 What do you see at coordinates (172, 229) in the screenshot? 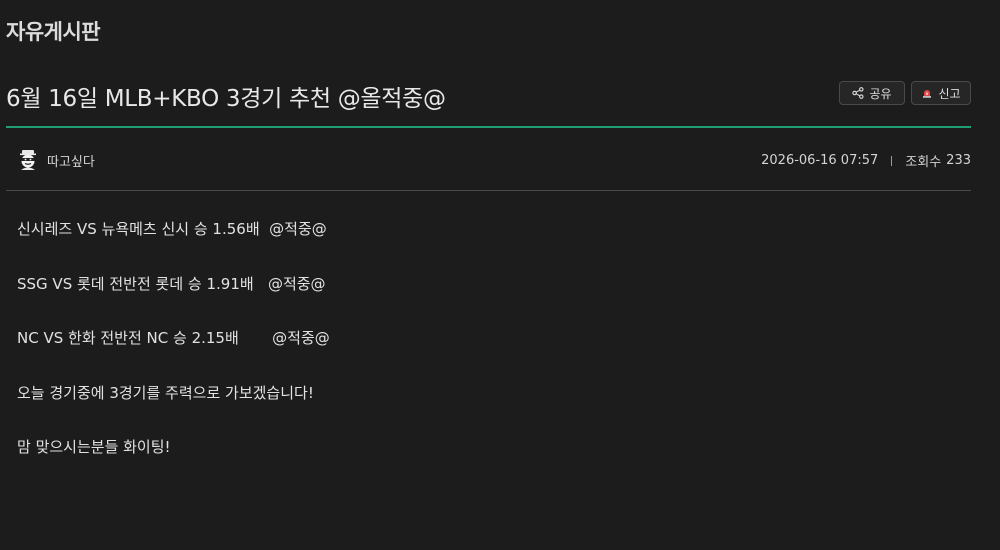
I see `body-line: 신시레즈 VS 뉴욕메츠 신시 승 1.56배 @적중@` at bounding box center [172, 229].